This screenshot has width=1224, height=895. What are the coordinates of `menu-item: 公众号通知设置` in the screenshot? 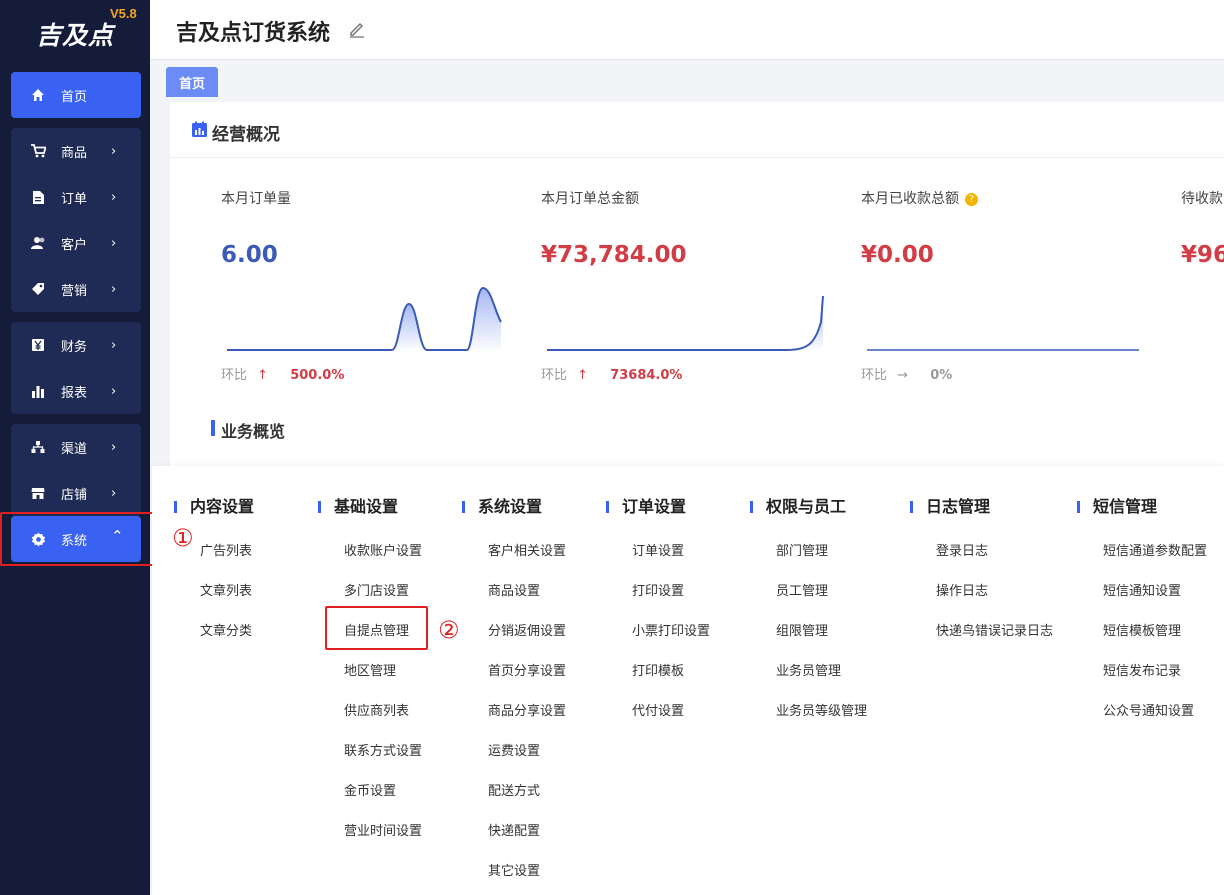 It's located at (1148, 709).